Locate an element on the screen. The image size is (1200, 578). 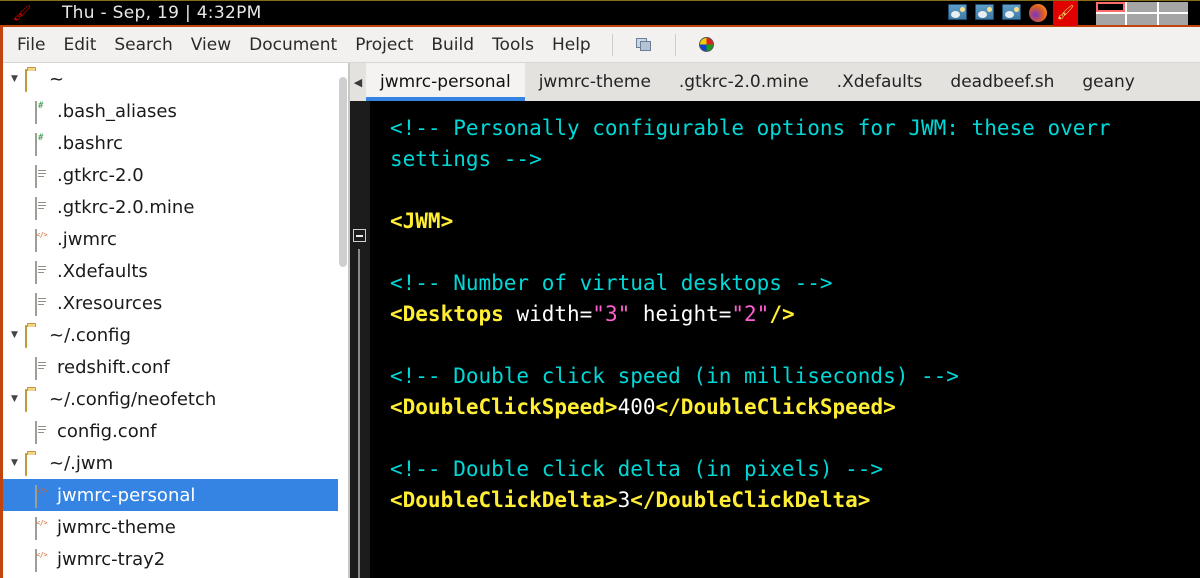
code-token: </DoubleClickDelta> is located at coordinates (750, 500).